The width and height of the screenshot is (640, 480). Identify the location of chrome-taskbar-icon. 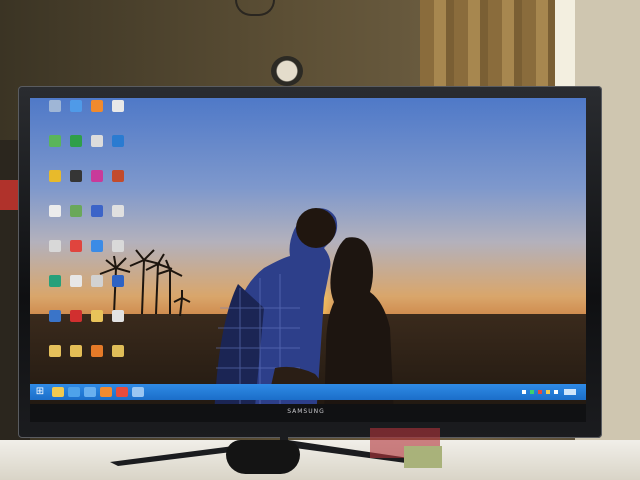
(122, 392).